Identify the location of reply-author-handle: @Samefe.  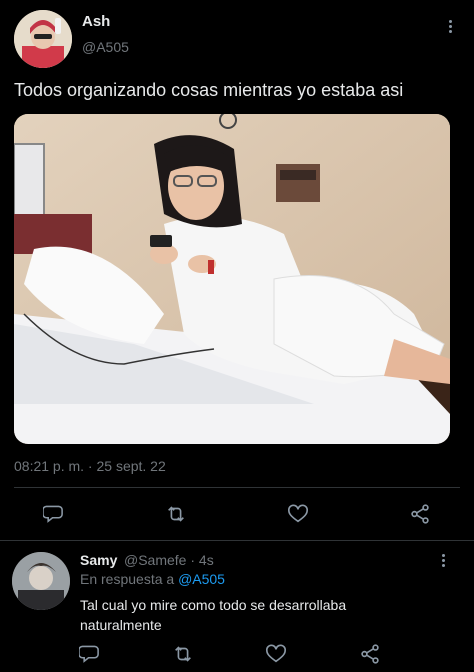
(155, 560).